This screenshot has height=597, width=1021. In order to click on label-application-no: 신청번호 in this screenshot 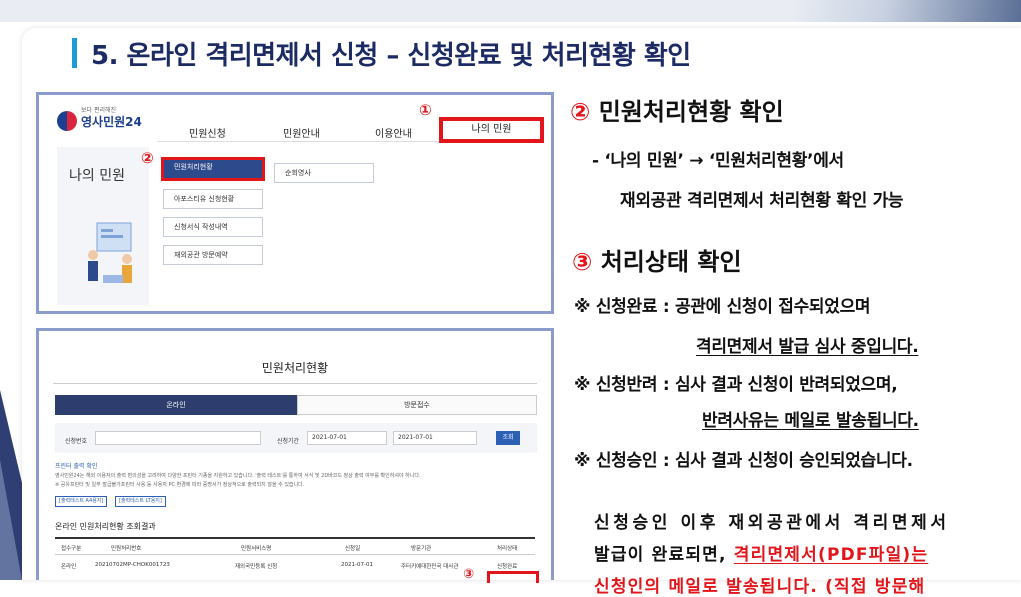, I will do `click(76, 441)`.